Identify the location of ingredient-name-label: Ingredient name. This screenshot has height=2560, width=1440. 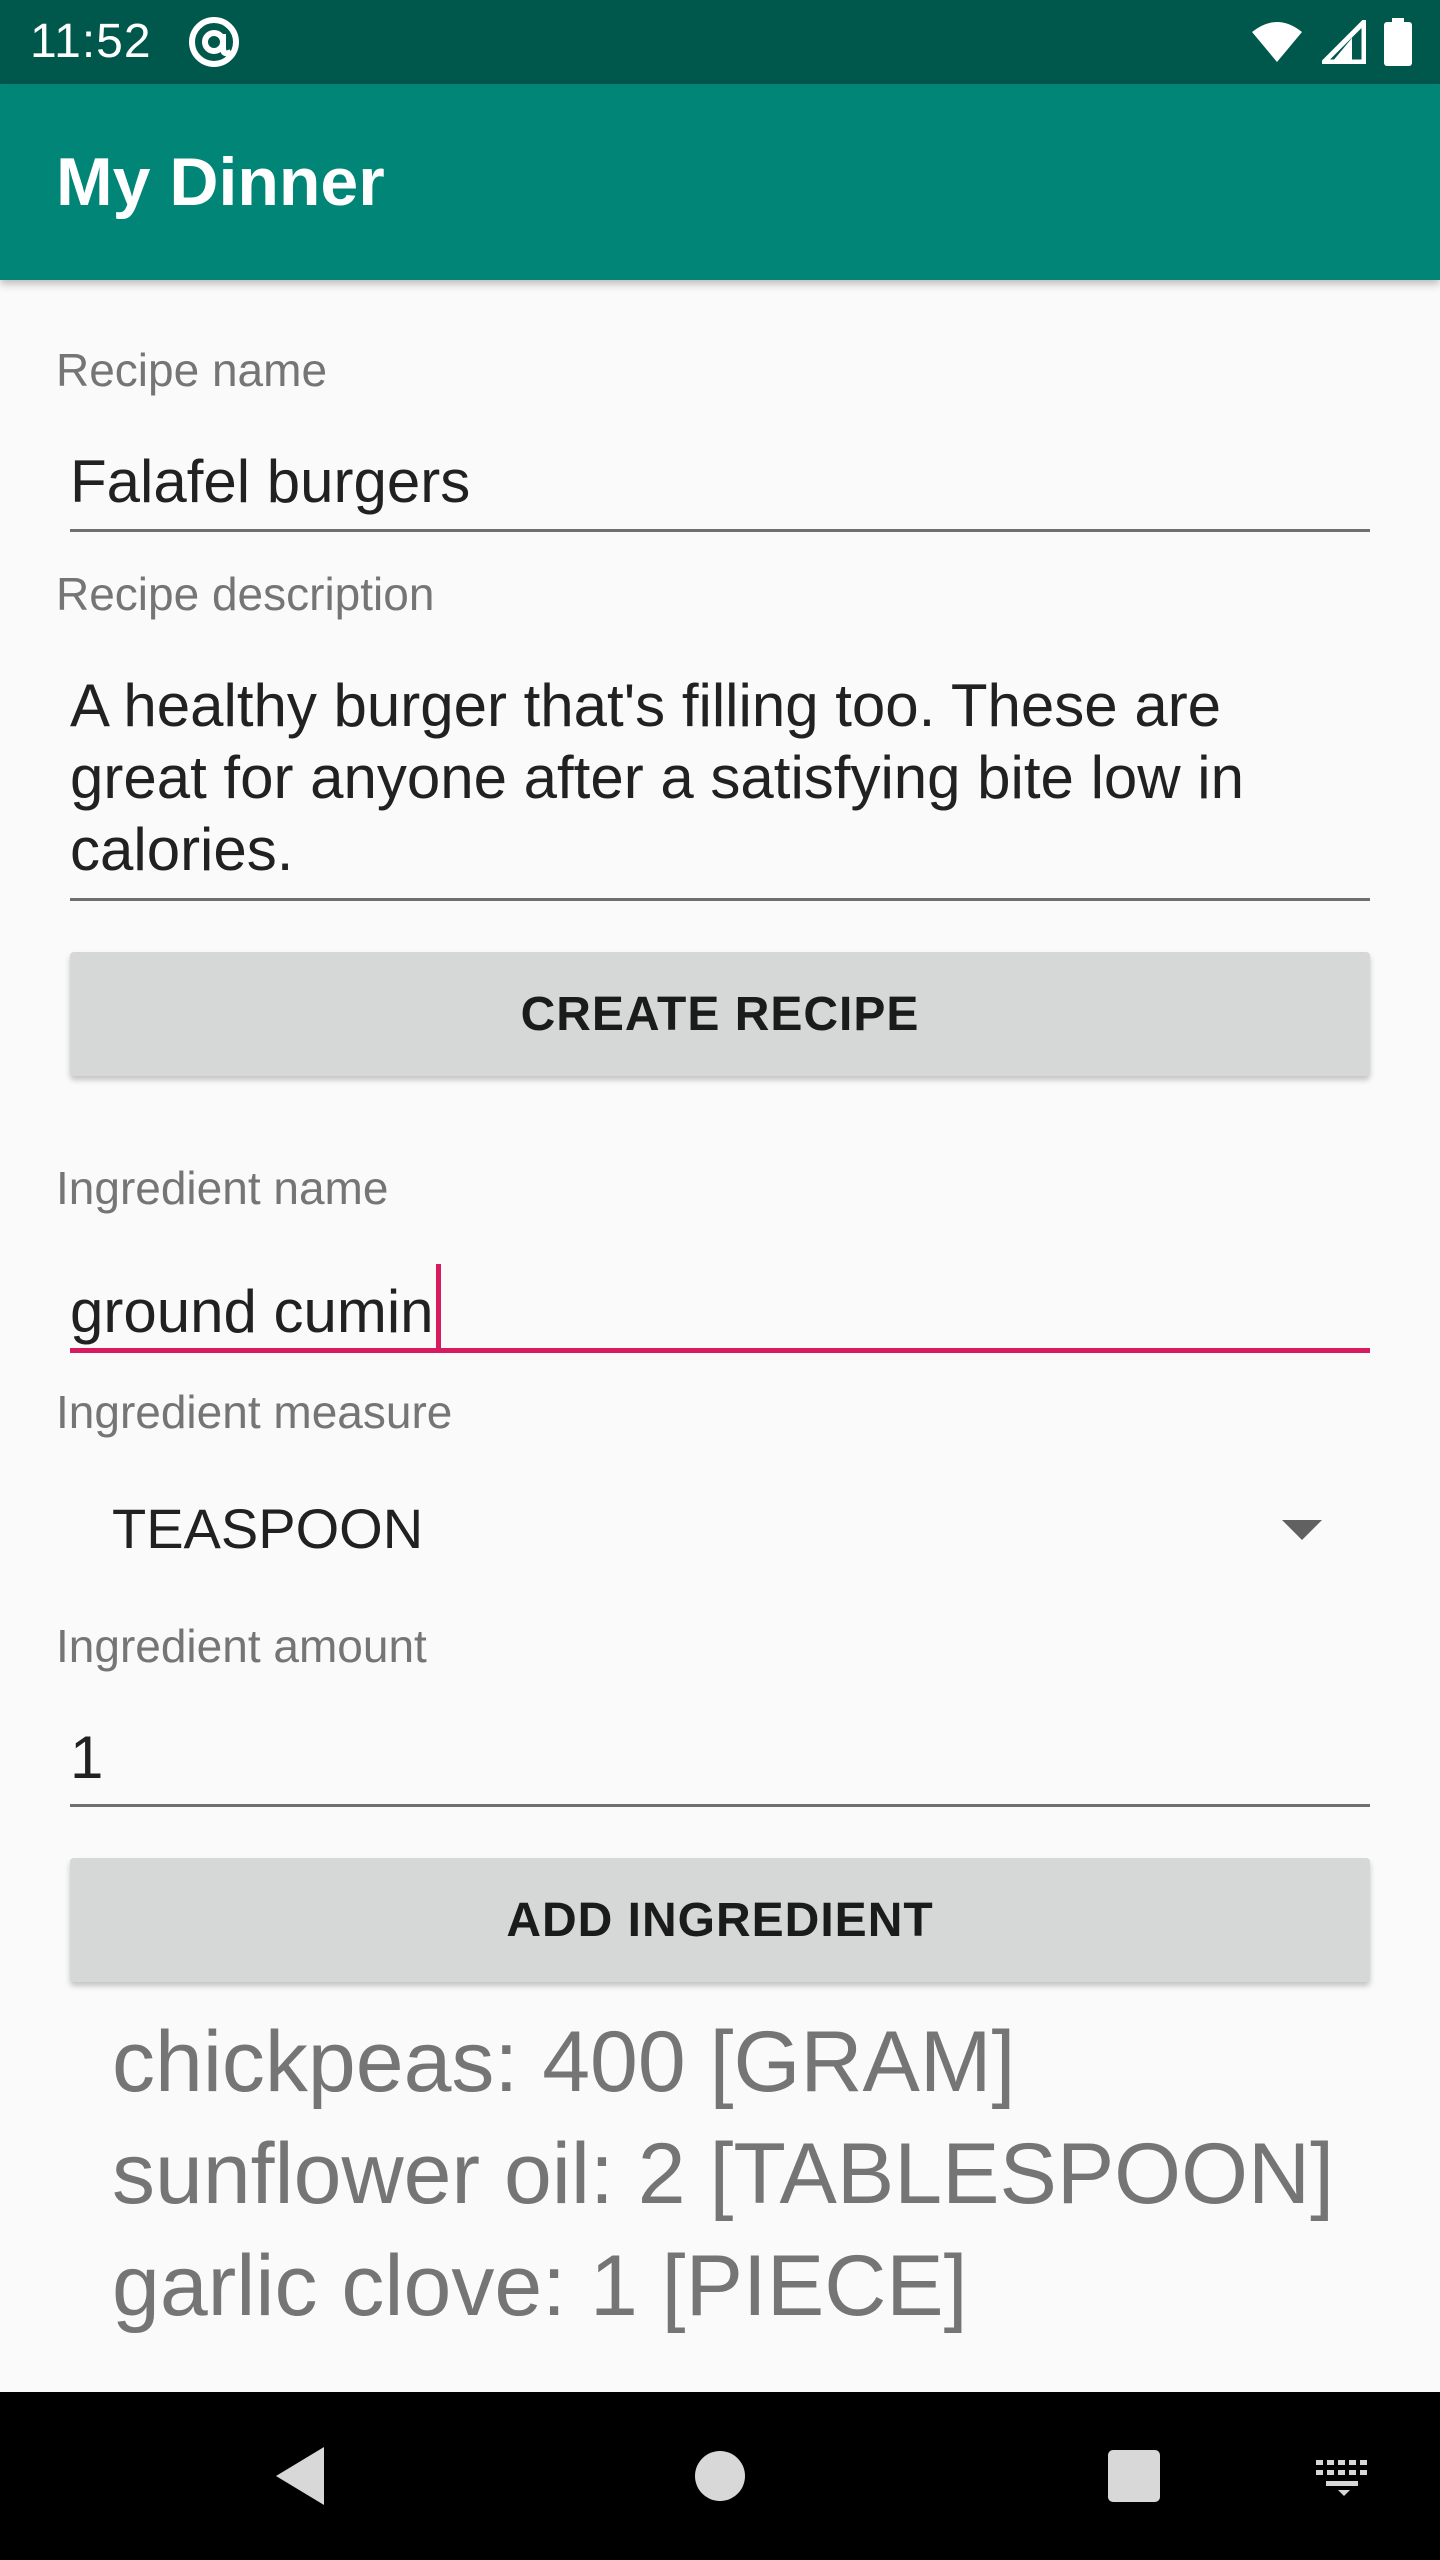
(222, 1188).